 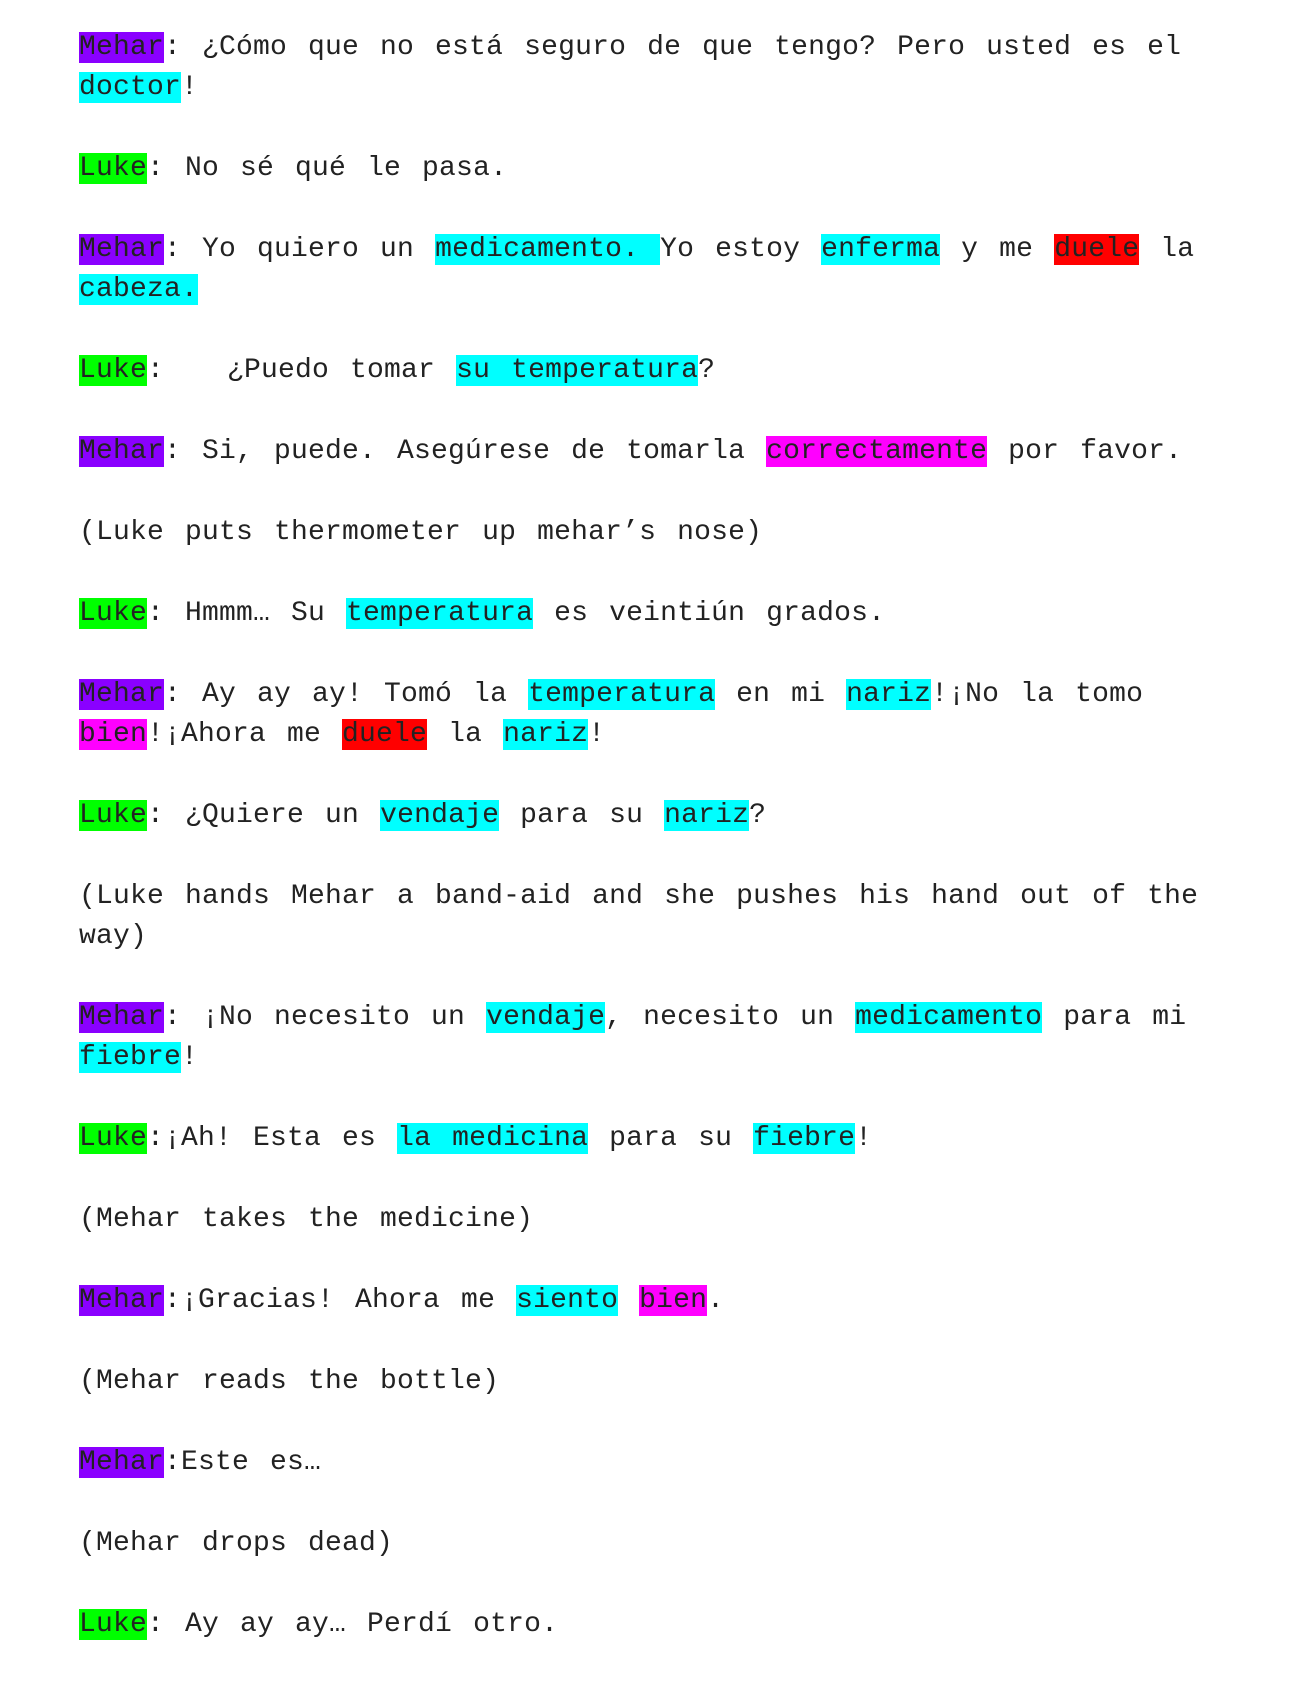 I want to click on highlighted-text-cyan: enferma, so click(x=881, y=249).